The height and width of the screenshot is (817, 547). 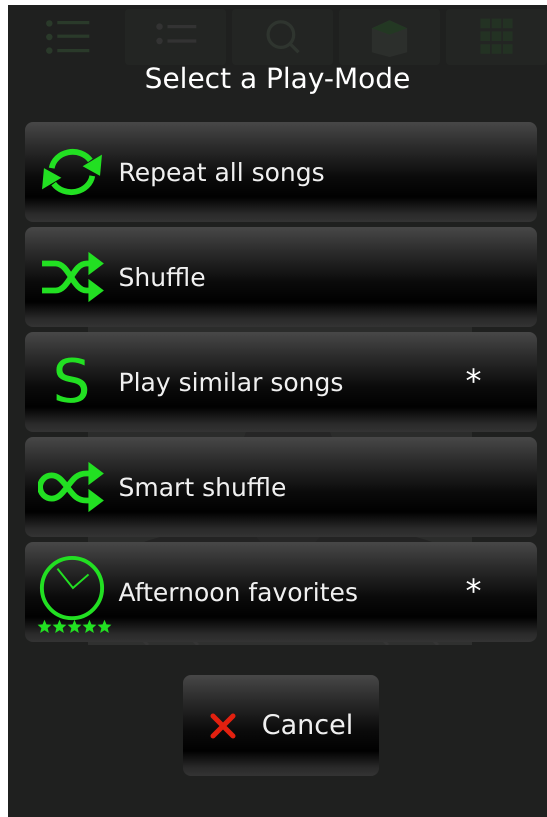 I want to click on play-mode-option: Afternoon favorites *, so click(x=280, y=592).